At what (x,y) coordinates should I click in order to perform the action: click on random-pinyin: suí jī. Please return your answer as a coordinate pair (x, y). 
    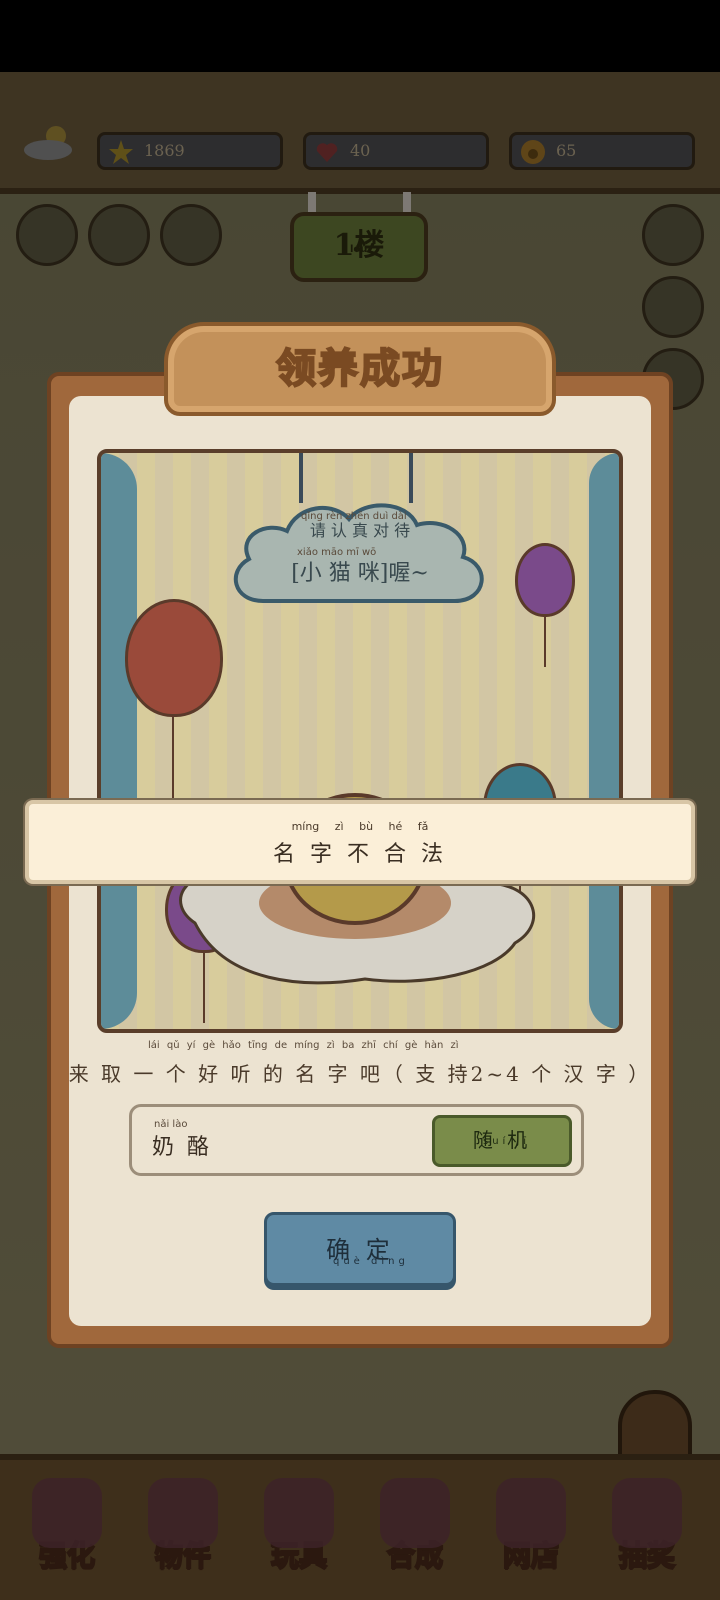
    Looking at the image, I should click on (507, 1141).